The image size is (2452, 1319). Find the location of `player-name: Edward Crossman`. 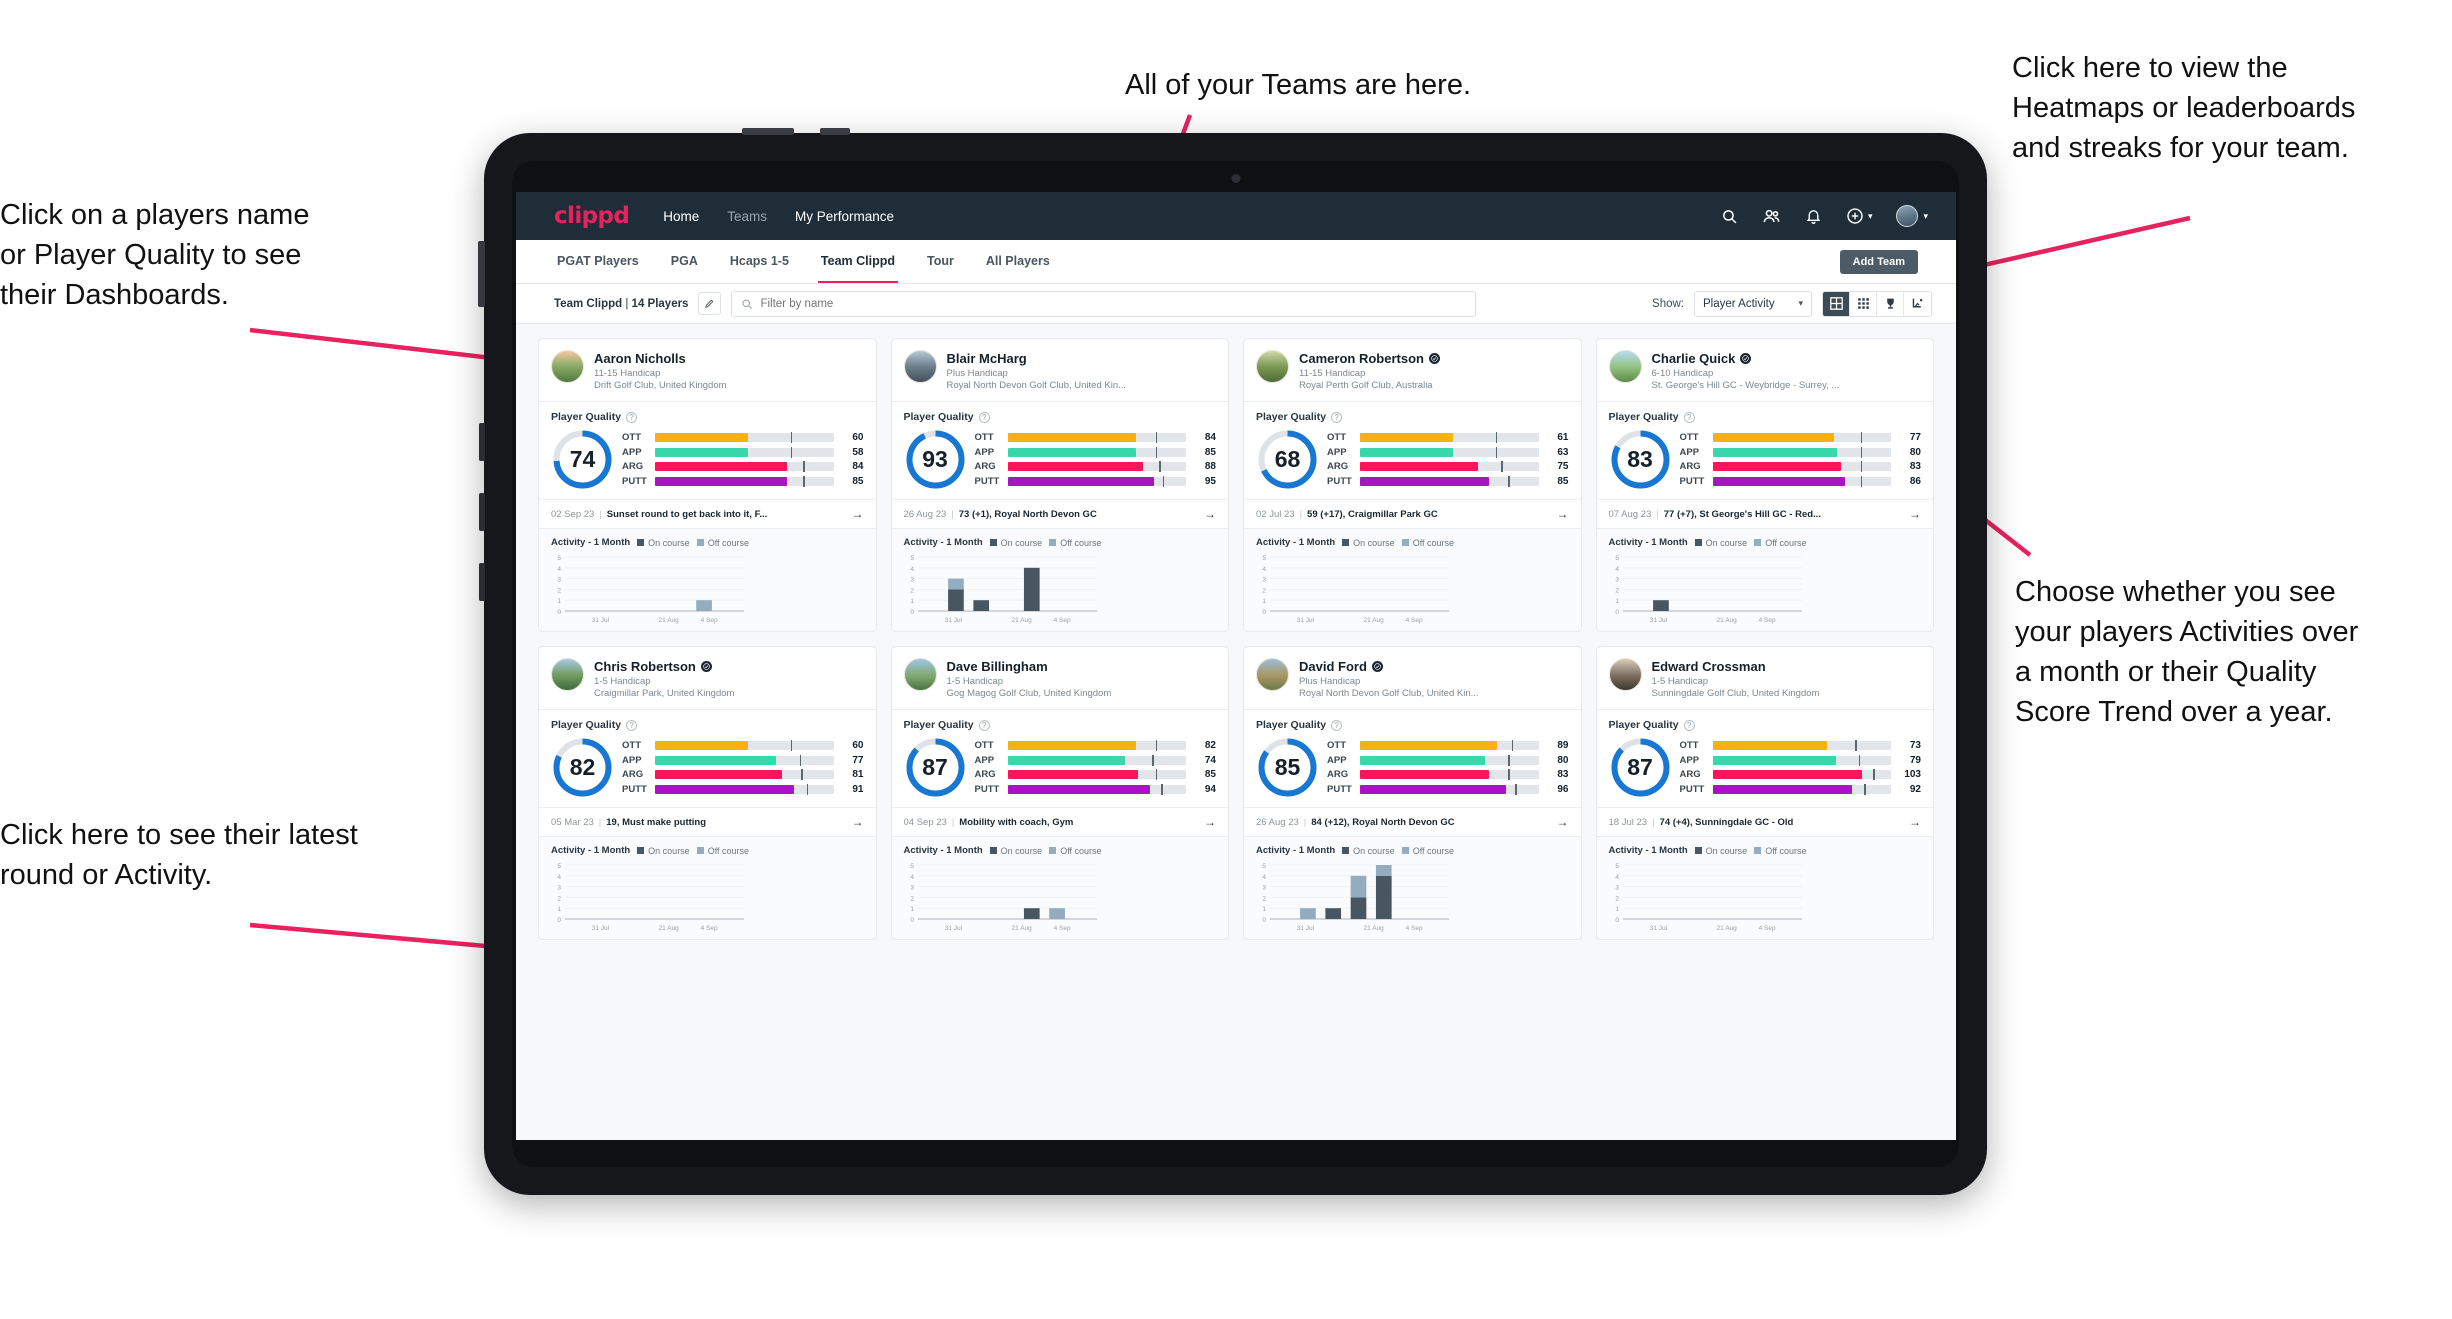

player-name: Edward Crossman is located at coordinates (1709, 666).